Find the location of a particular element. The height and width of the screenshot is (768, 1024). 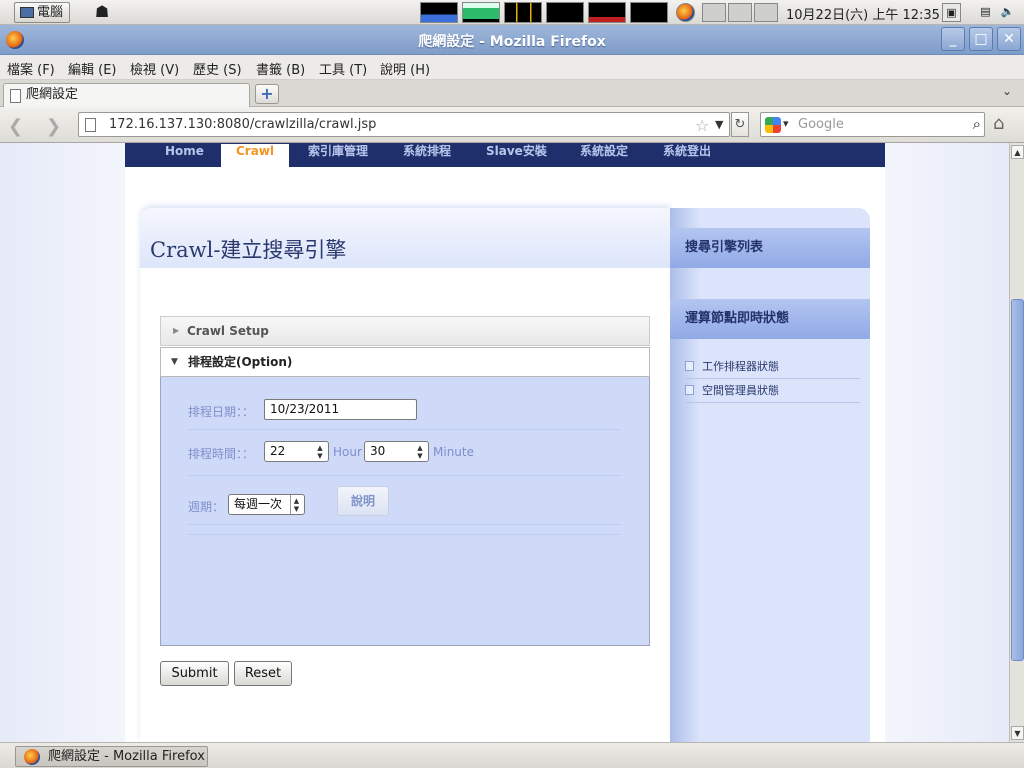

page-background-left is located at coordinates (62, 442).